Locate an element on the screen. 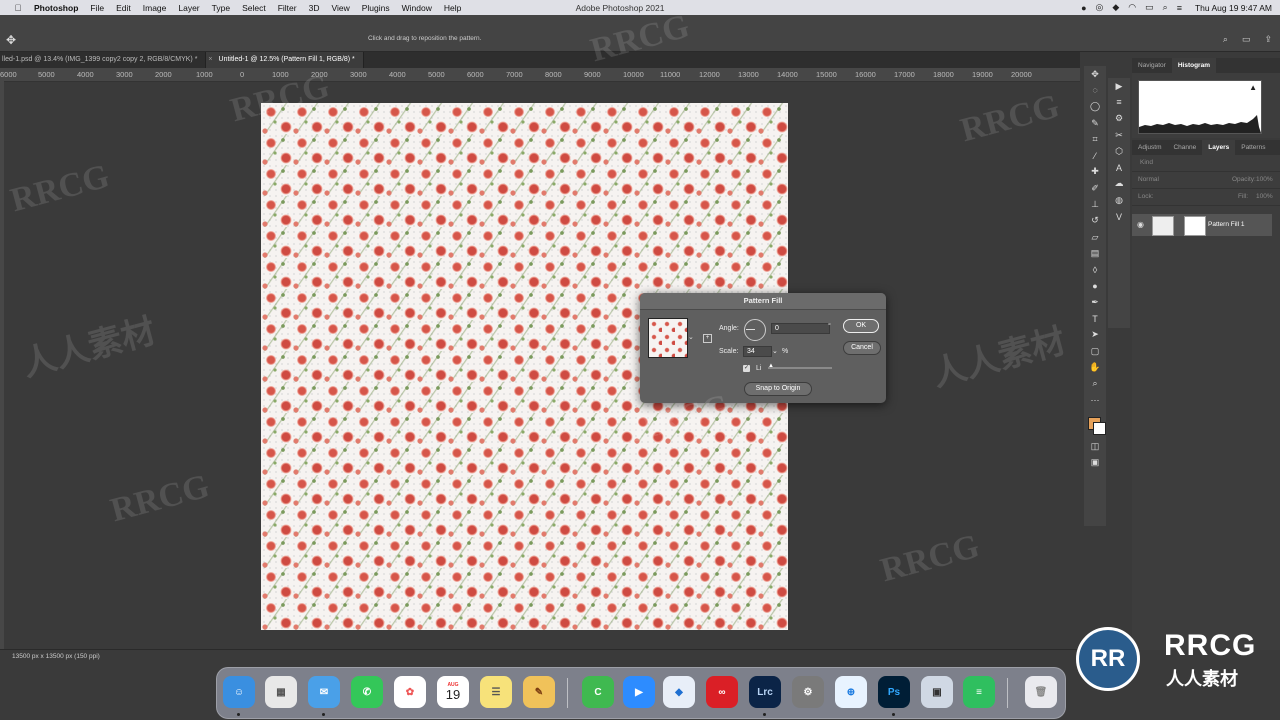  tab-patterns: Patterns is located at coordinates (1253, 147).